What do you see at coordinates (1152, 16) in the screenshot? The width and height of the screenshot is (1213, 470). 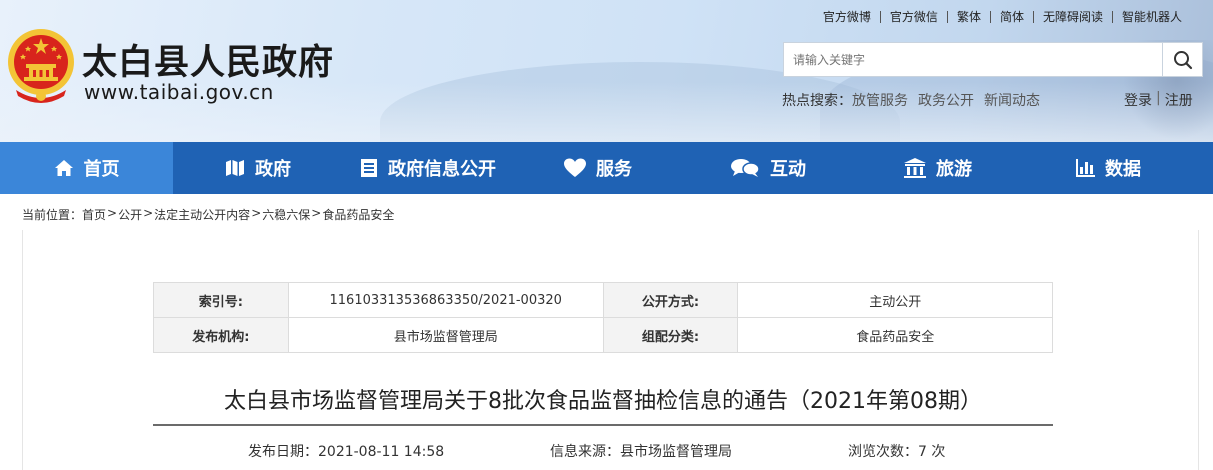 I see `top-link-robot: 智能机器人` at bounding box center [1152, 16].